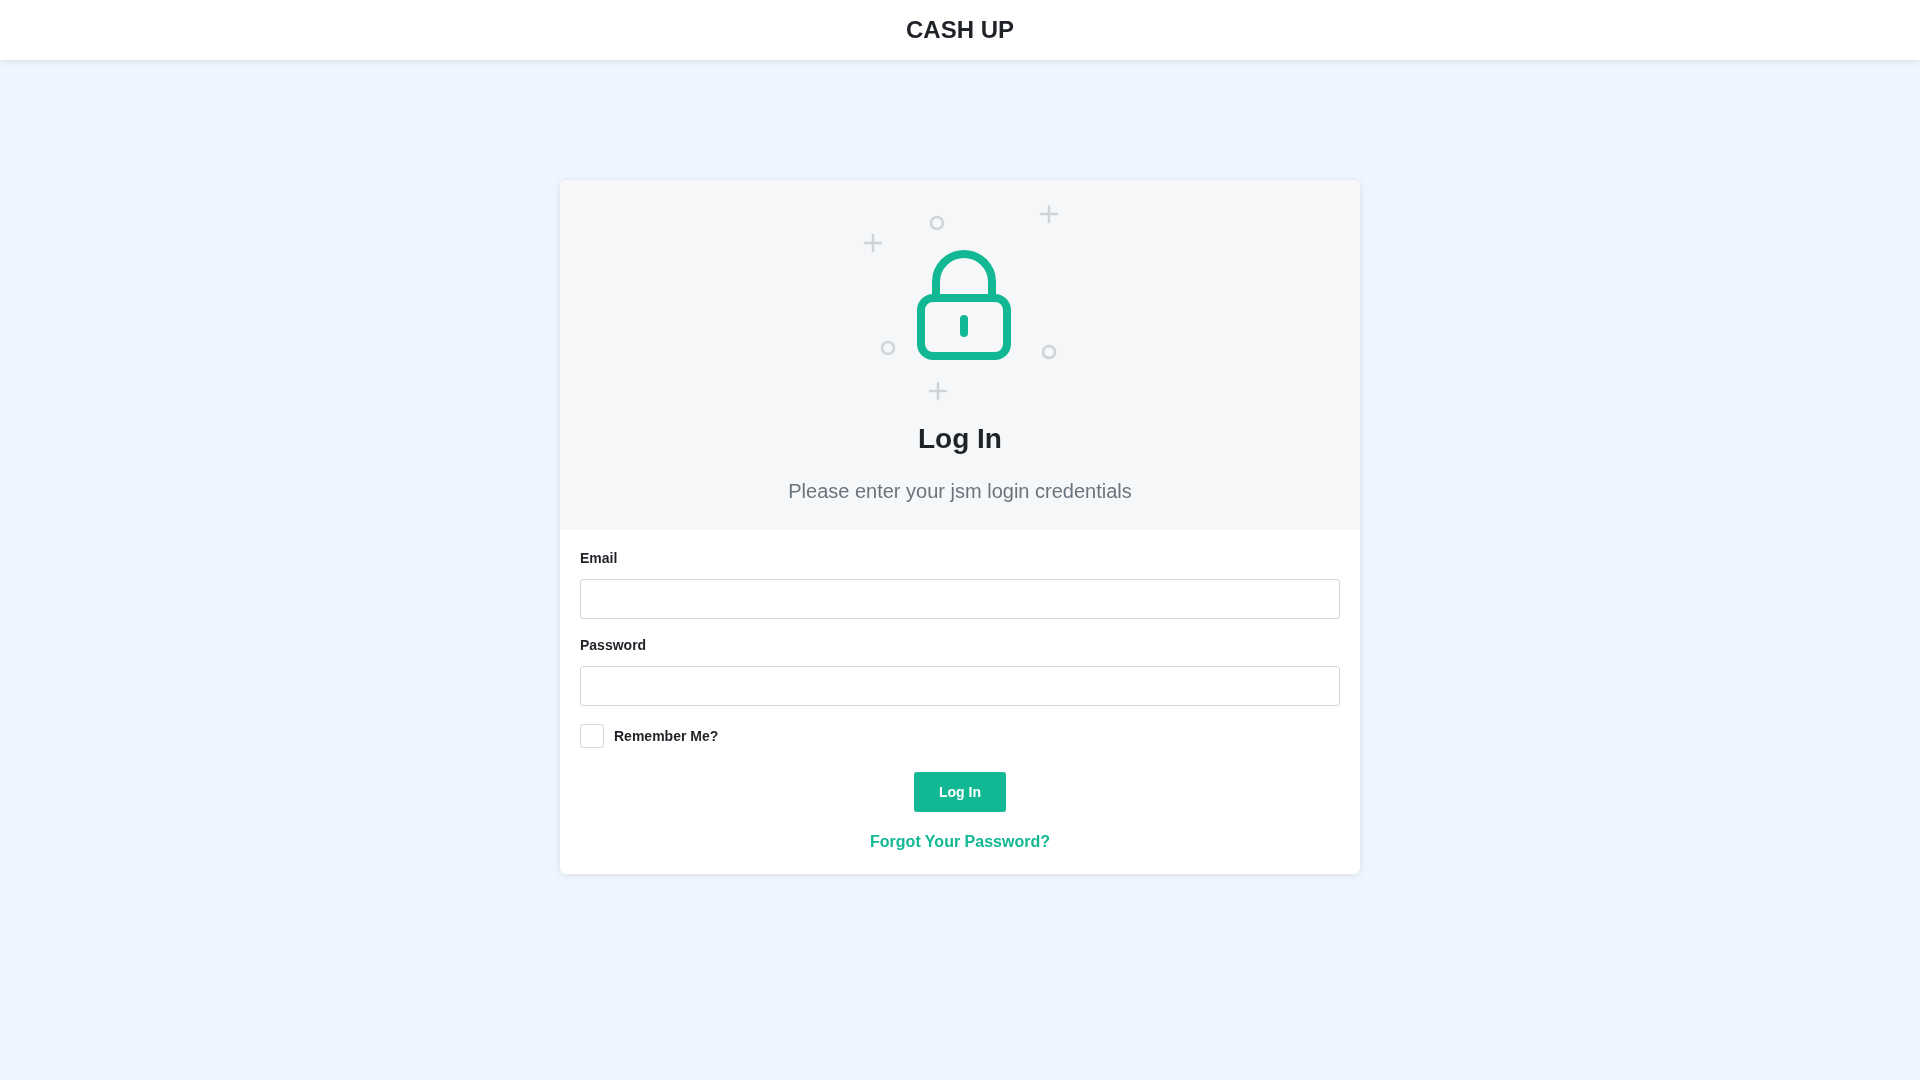 This screenshot has width=1920, height=1080. What do you see at coordinates (666, 736) in the screenshot?
I see `remember-label: Remember Me?` at bounding box center [666, 736].